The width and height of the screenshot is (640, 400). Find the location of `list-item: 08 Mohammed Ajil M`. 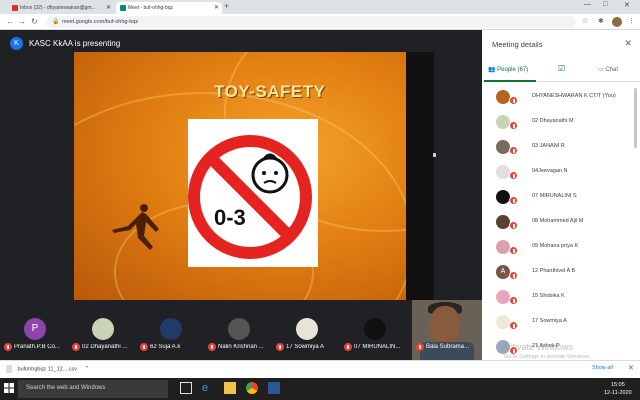

list-item: 08 Mohammed Ajil M is located at coordinates (561, 222).